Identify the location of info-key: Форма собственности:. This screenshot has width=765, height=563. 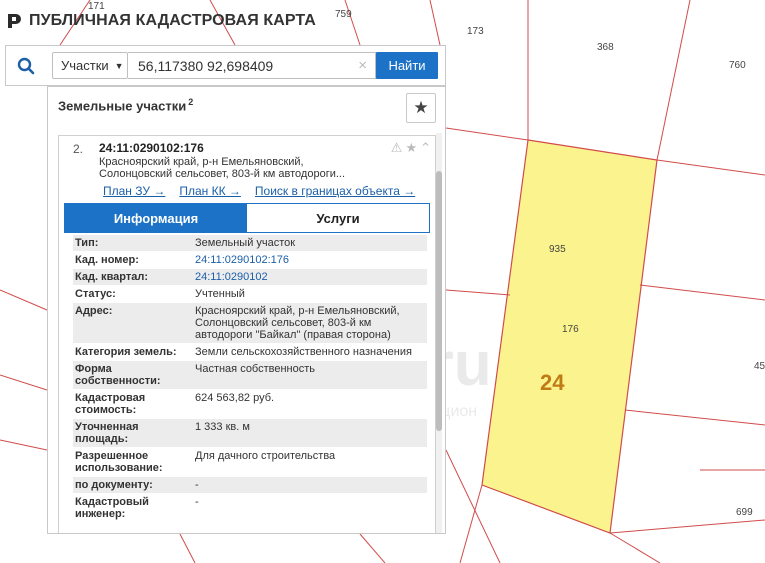
(118, 375).